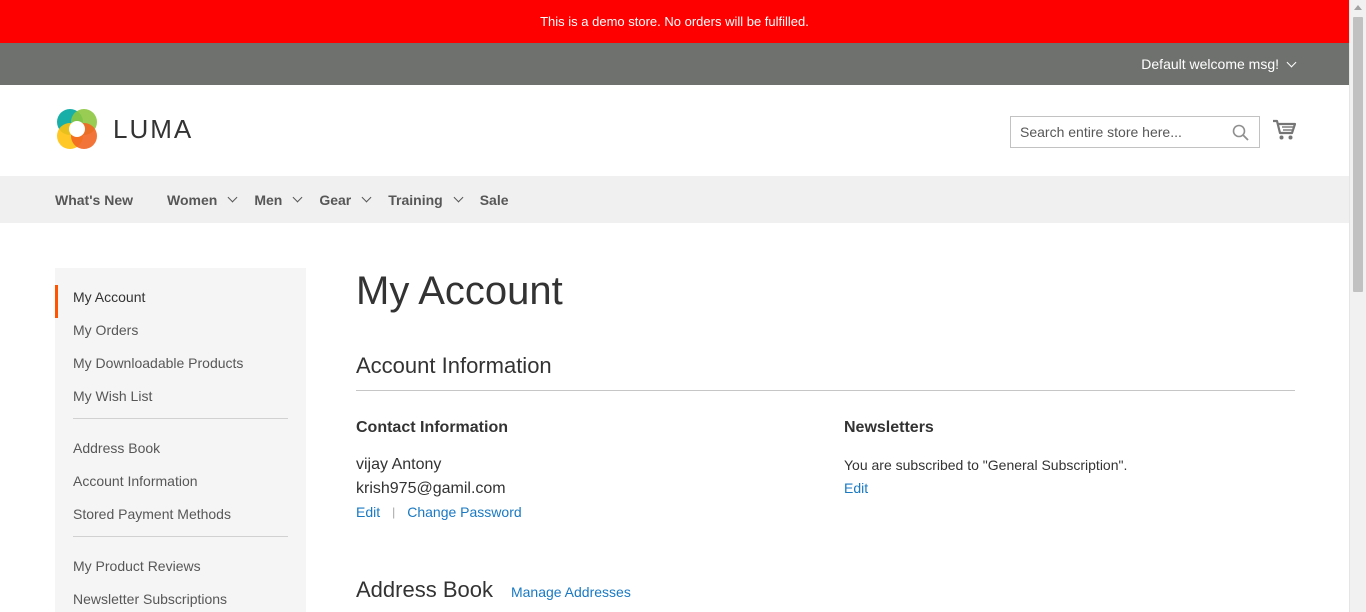 The width and height of the screenshot is (1366, 612). What do you see at coordinates (1284, 130) in the screenshot?
I see `cart-icon` at bounding box center [1284, 130].